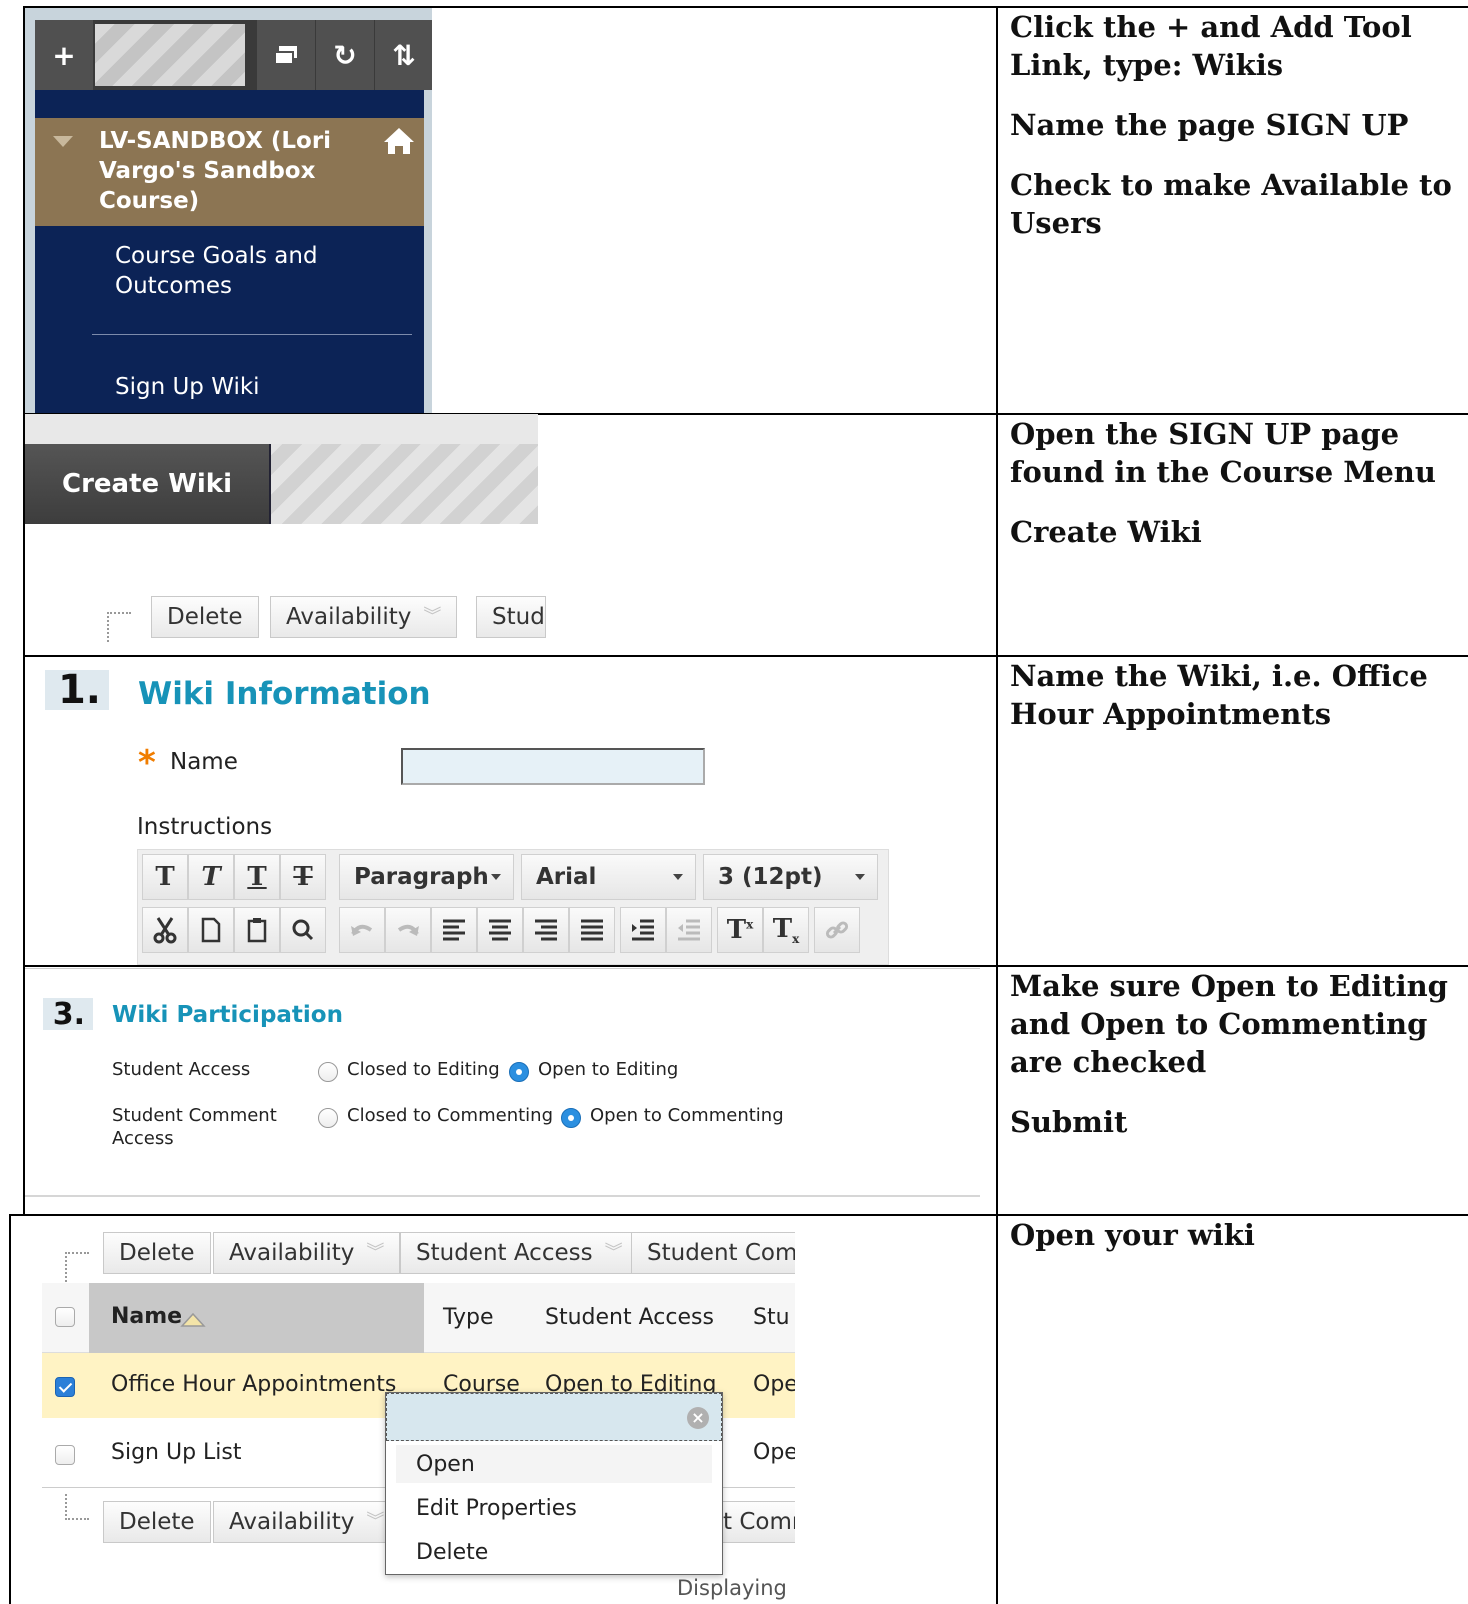 The image size is (1468, 1604). What do you see at coordinates (554, 1552) in the screenshot?
I see `context-menu-delete: Delete` at bounding box center [554, 1552].